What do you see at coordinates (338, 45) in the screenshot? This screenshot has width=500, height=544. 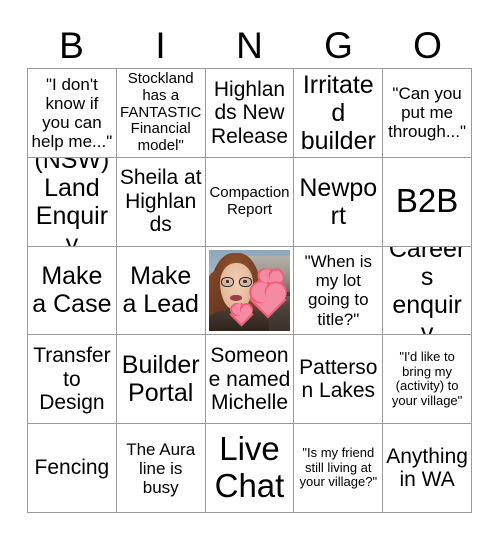 I see `bingo-header-letter-g: G` at bounding box center [338, 45].